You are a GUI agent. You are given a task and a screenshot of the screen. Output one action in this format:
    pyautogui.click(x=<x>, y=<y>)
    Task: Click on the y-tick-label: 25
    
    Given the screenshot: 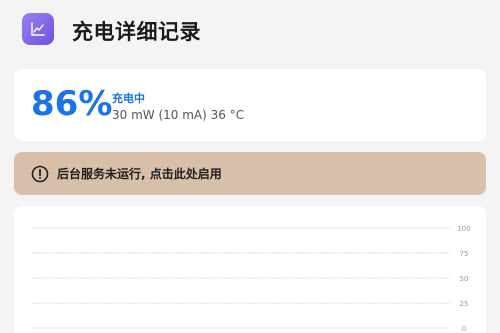 What is the action you would take?
    pyautogui.click(x=464, y=304)
    